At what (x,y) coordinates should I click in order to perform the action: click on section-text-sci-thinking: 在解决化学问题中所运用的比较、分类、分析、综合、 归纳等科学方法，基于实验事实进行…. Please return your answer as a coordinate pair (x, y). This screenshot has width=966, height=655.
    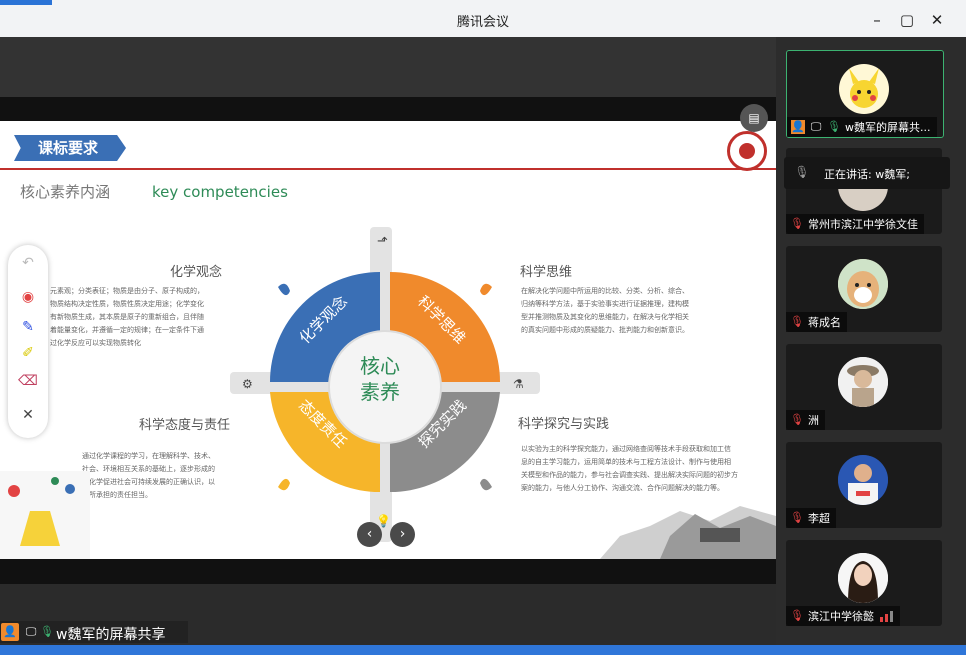
    Looking at the image, I should click on (605, 310).